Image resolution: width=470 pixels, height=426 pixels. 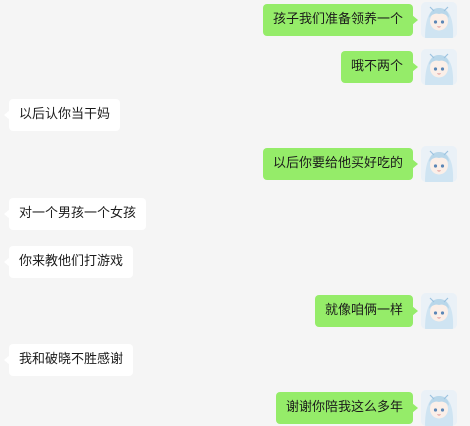 I want to click on other-message-bubble: 你来教他们打游戏, so click(x=68, y=262).